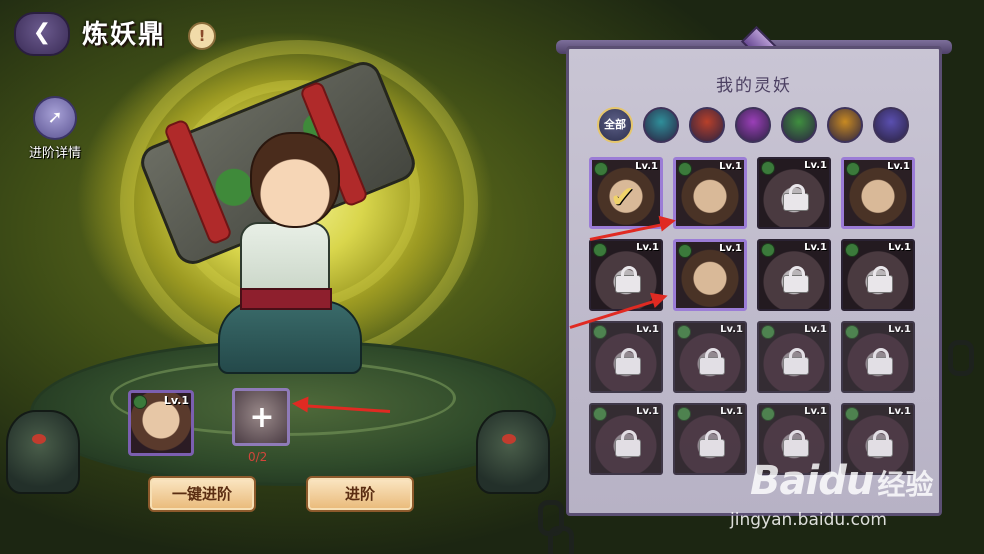  What do you see at coordinates (360, 494) in the screenshot?
I see `advance-button: 进阶` at bounding box center [360, 494].